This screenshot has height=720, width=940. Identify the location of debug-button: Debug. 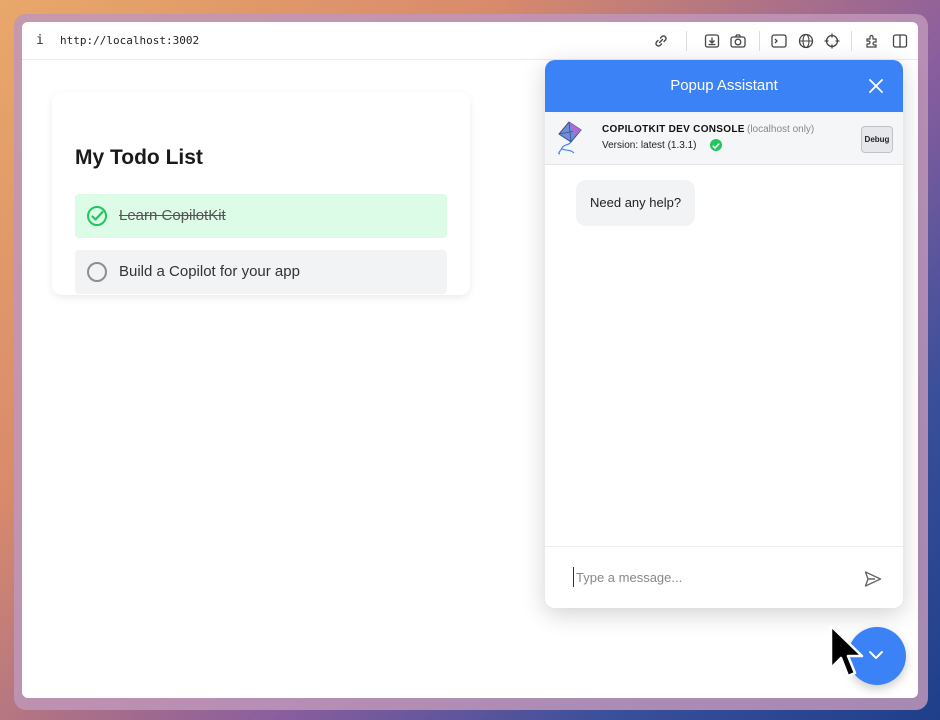
(877, 139).